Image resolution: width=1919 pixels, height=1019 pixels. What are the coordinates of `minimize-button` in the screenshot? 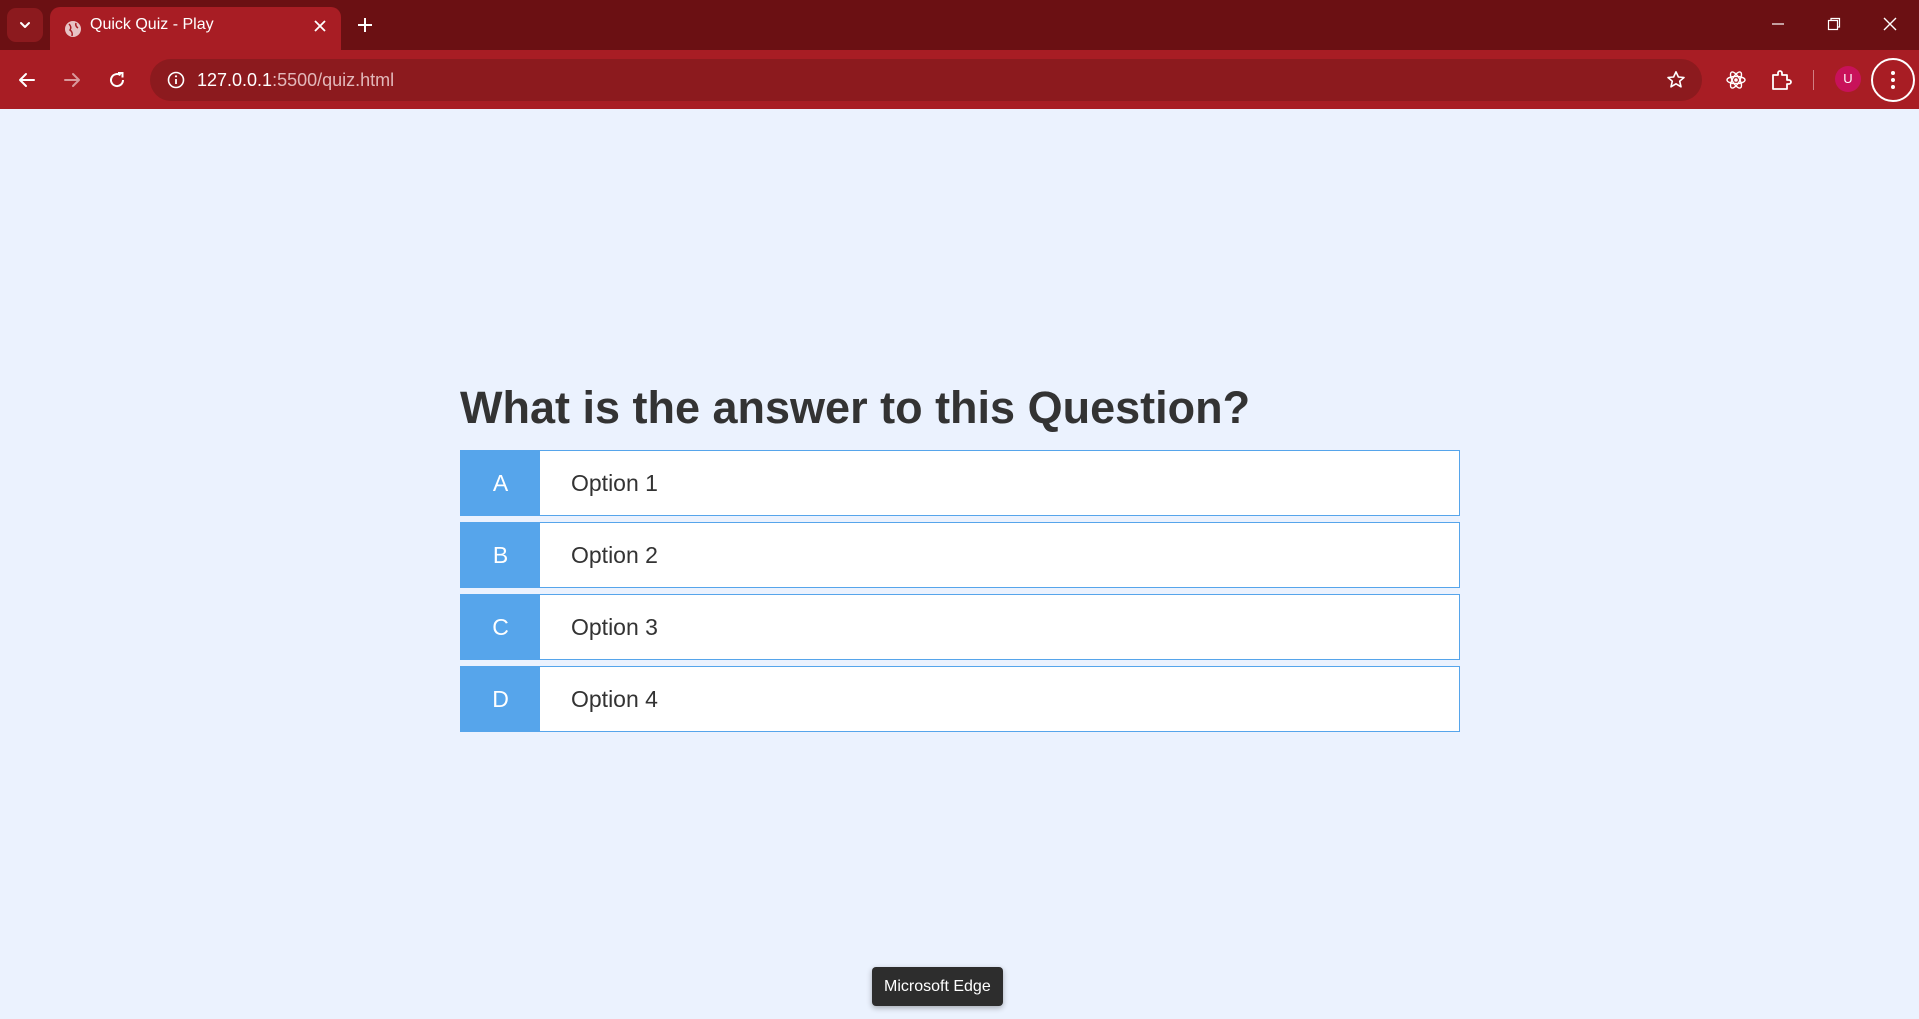 It's located at (1778, 24).